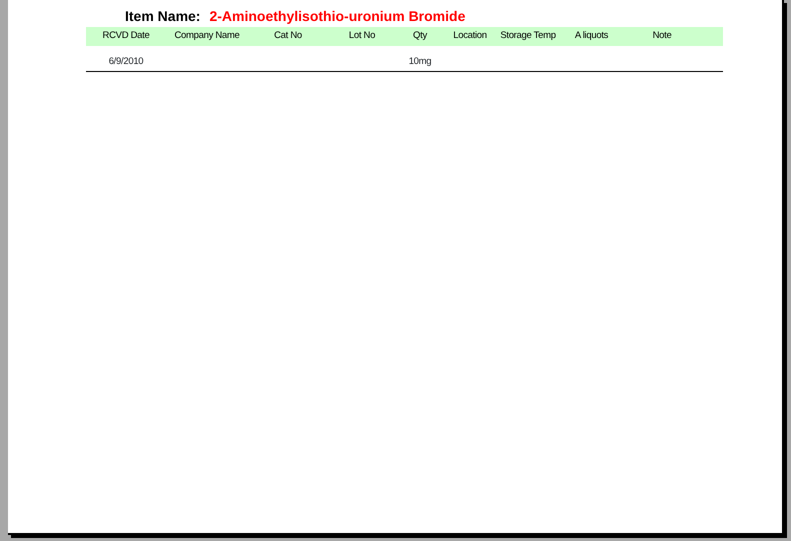 The width and height of the screenshot is (791, 541). I want to click on table-cell-text: 10mg, so click(420, 62).